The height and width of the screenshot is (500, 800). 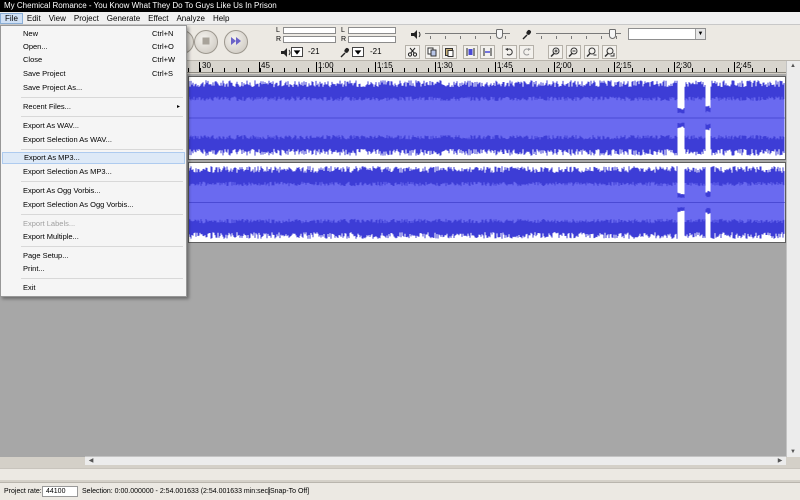 What do you see at coordinates (470, 52) in the screenshot?
I see `trim-button` at bounding box center [470, 52].